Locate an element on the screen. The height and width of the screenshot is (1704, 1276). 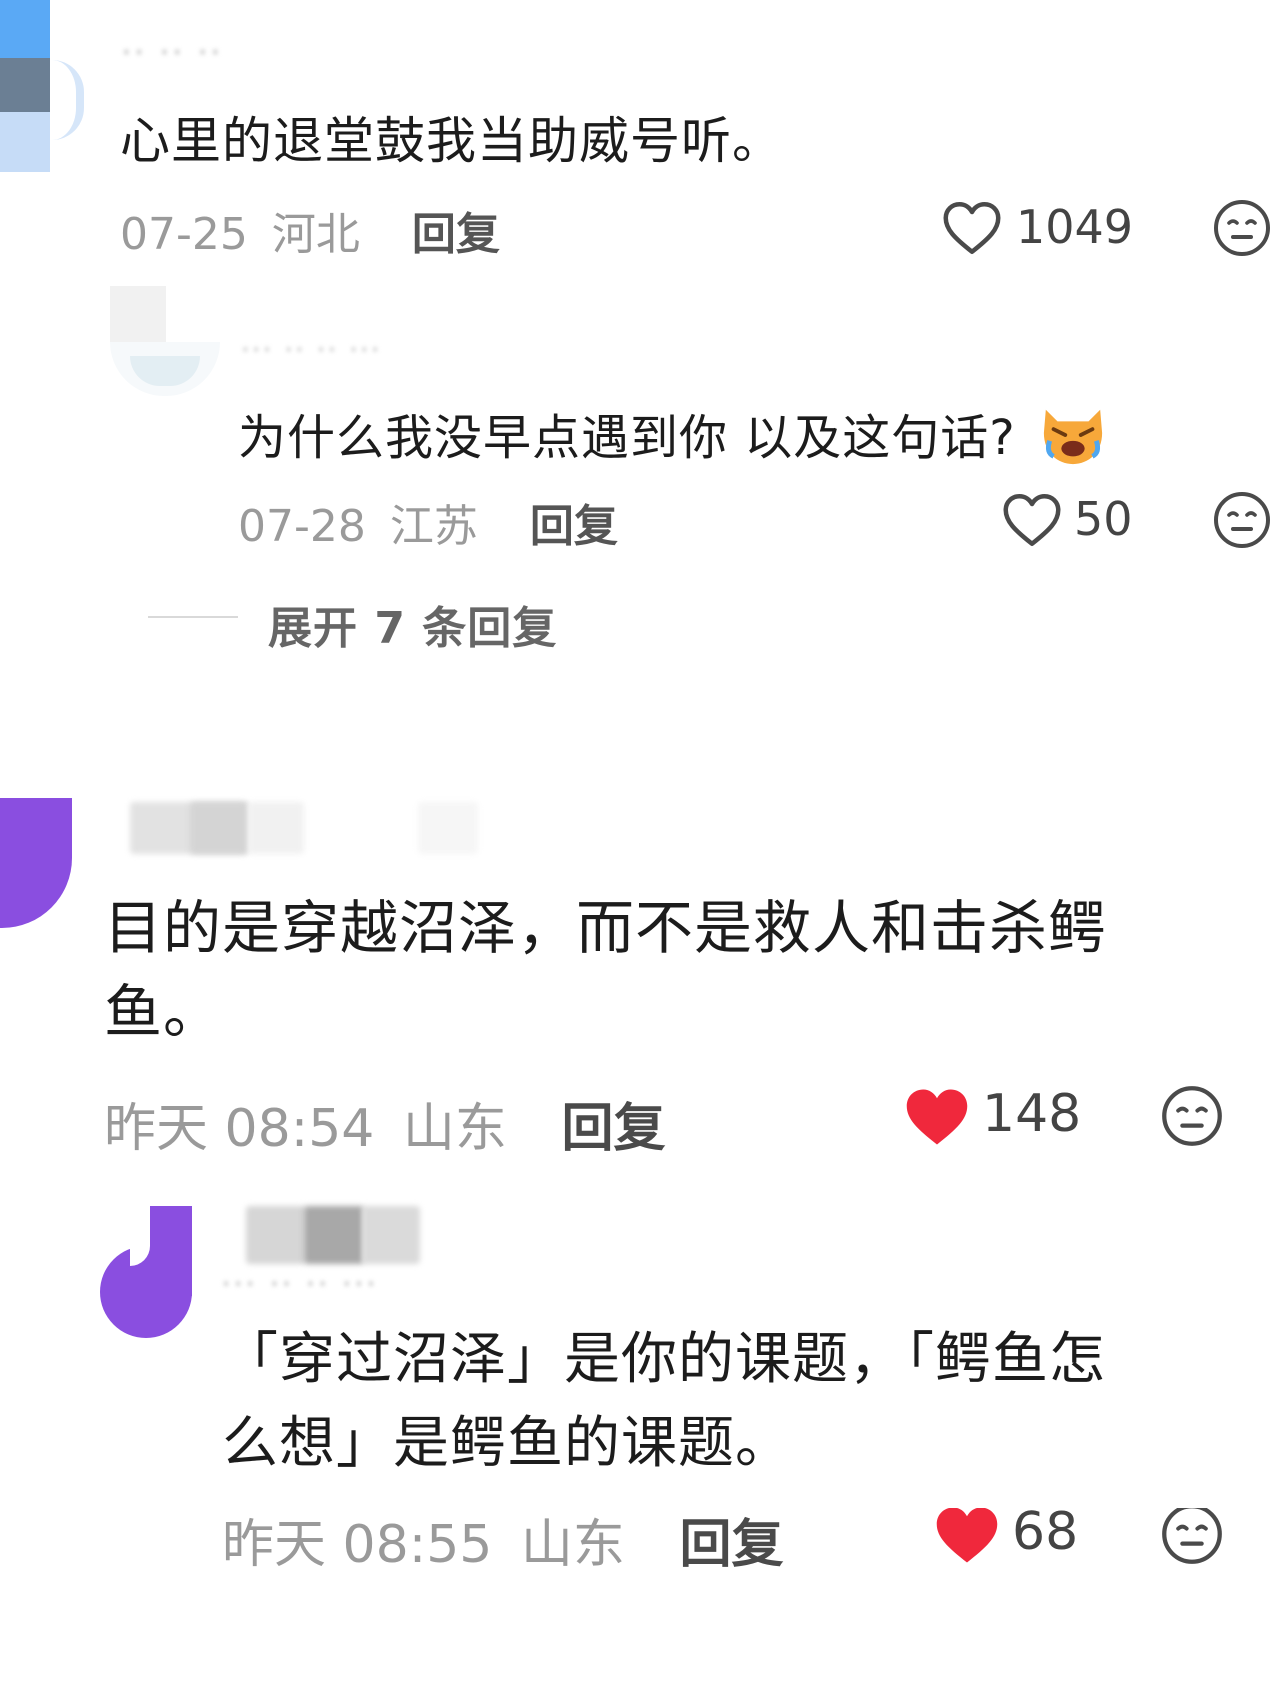
like-count: 50 is located at coordinates (1103, 519).